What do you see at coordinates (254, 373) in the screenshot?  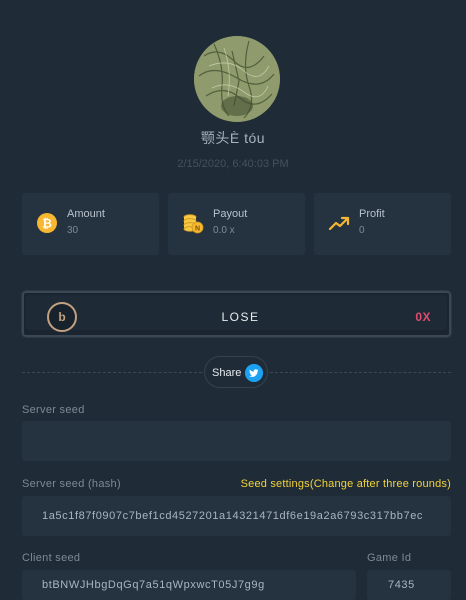 I see `twitter-icon` at bounding box center [254, 373].